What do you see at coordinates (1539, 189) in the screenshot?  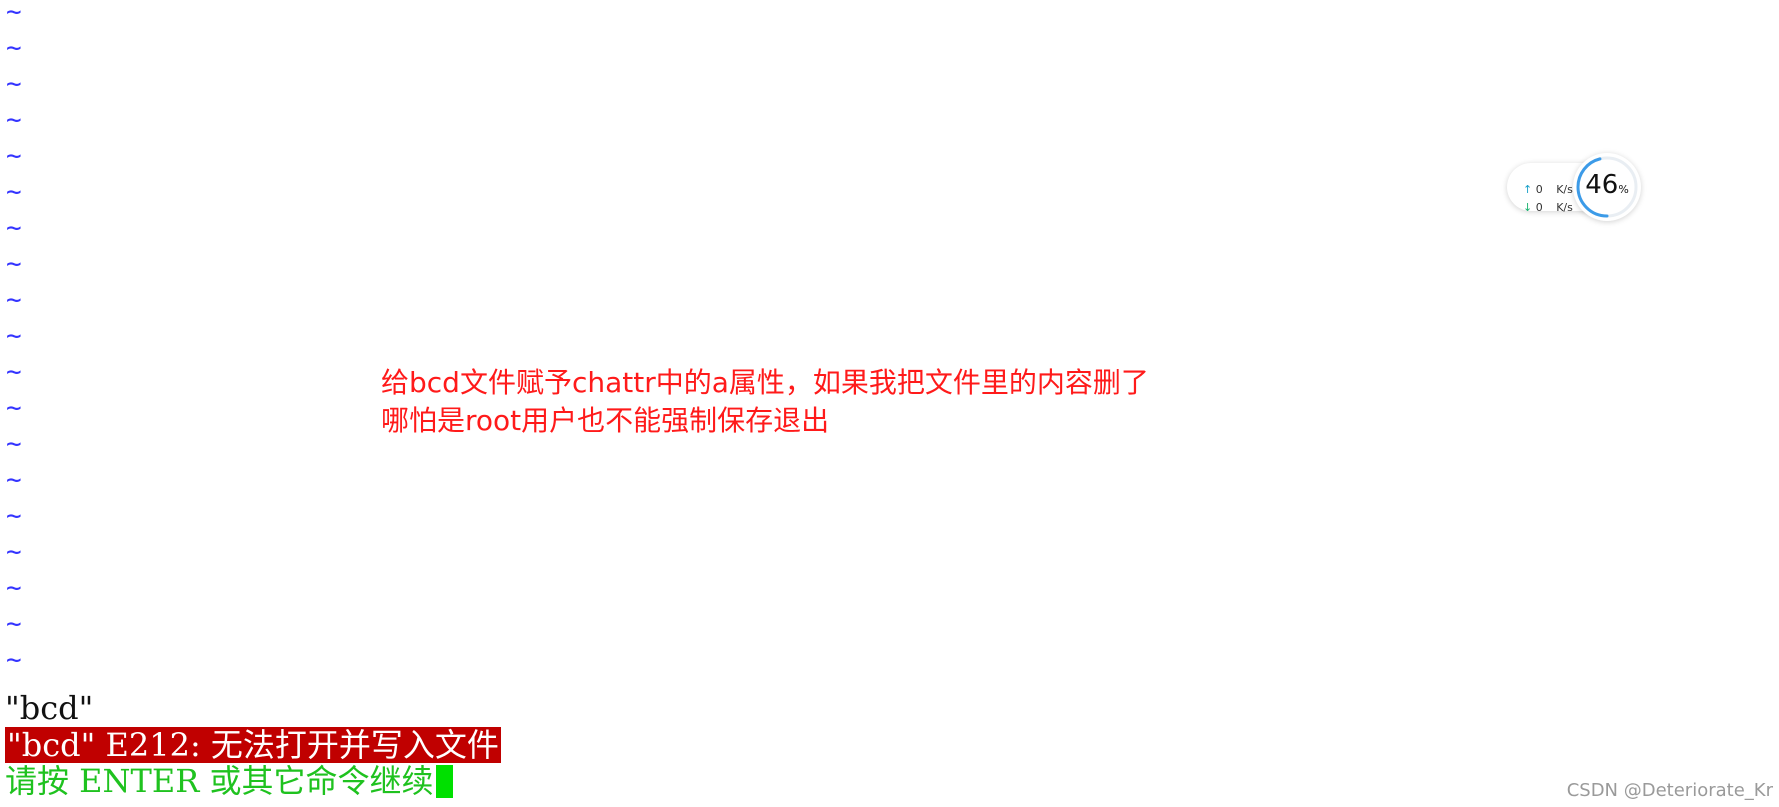 I see `upload-value: 0` at bounding box center [1539, 189].